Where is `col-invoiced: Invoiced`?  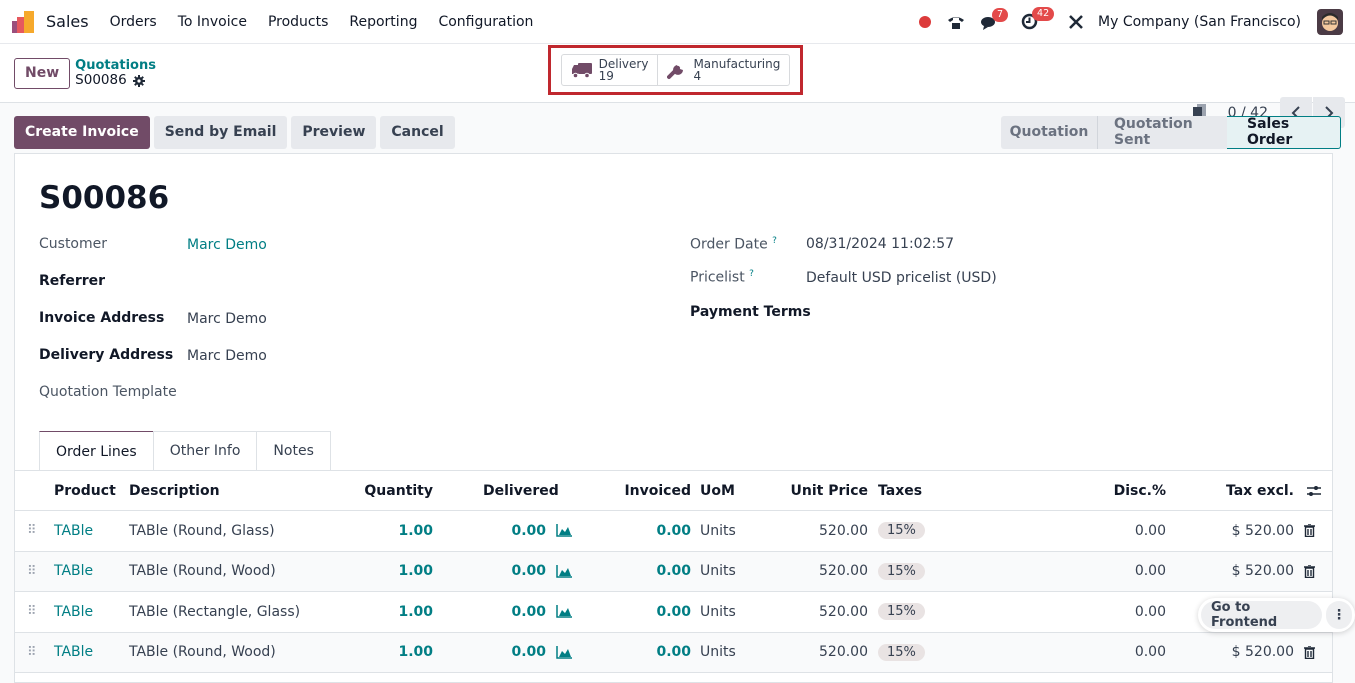 col-invoiced: Invoiced is located at coordinates (657, 491).